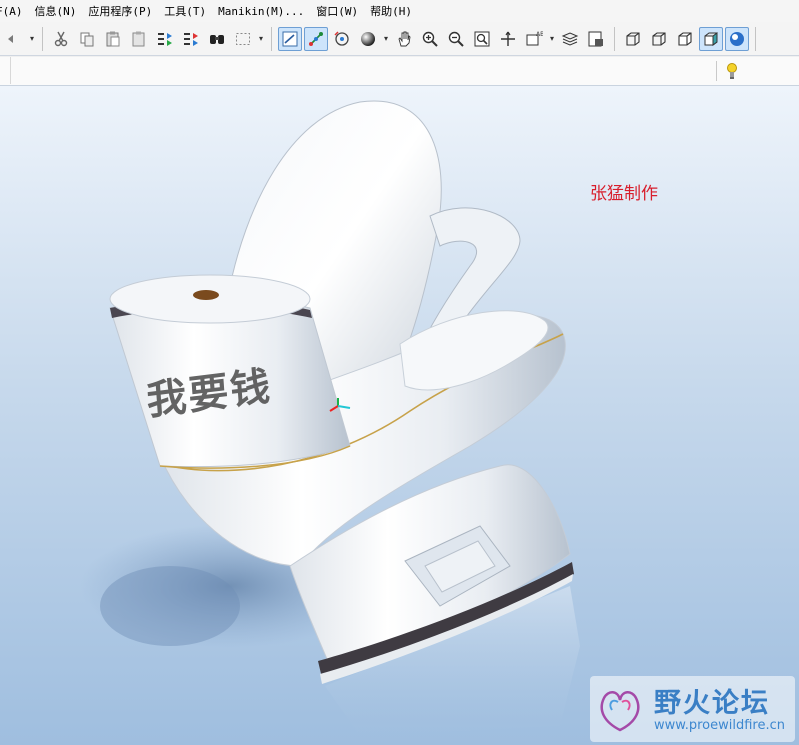  I want to click on wireframe-icon, so click(633, 39).